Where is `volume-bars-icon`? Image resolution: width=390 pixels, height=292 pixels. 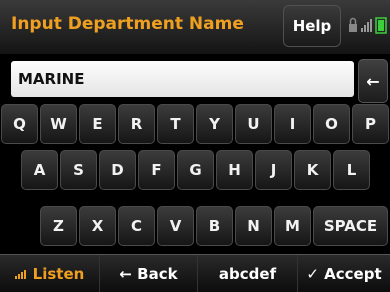 volume-bars-icon is located at coordinates (20, 274).